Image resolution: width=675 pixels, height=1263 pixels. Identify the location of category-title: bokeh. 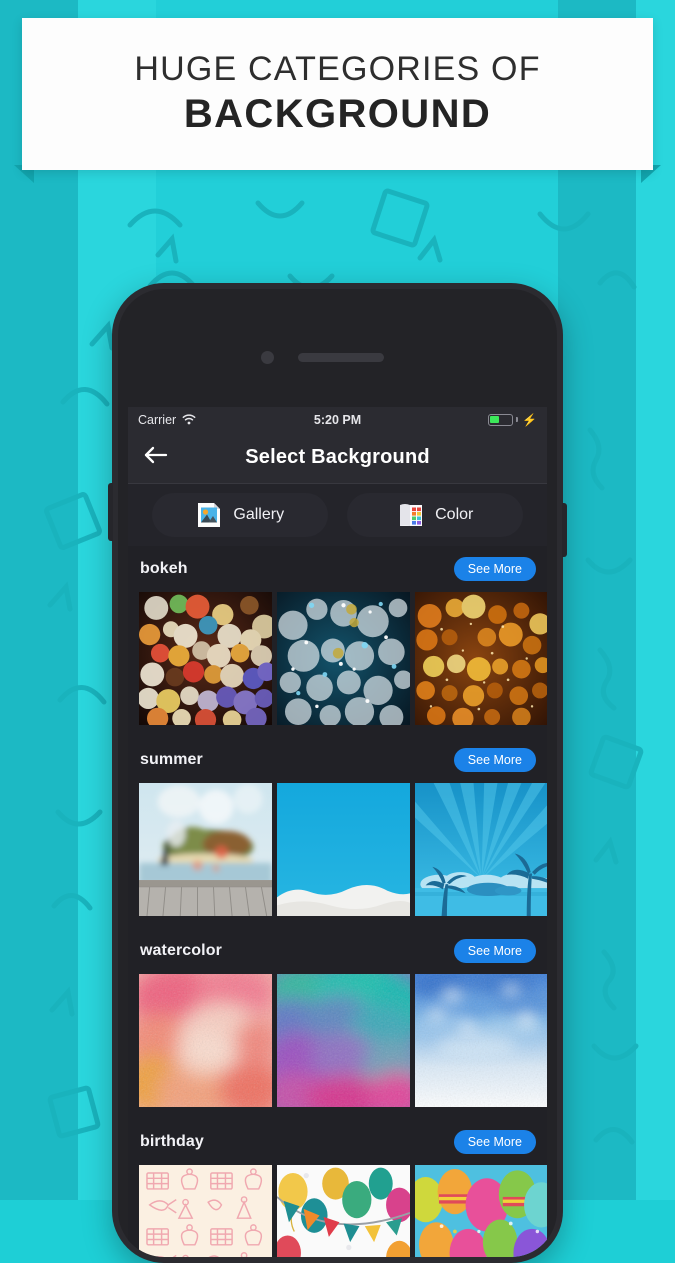
(164, 568).